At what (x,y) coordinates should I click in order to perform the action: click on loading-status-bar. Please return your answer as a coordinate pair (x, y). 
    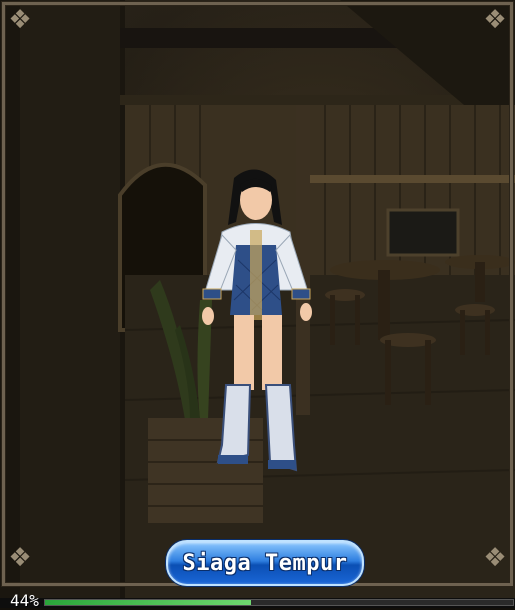
    Looking at the image, I should click on (257, 603).